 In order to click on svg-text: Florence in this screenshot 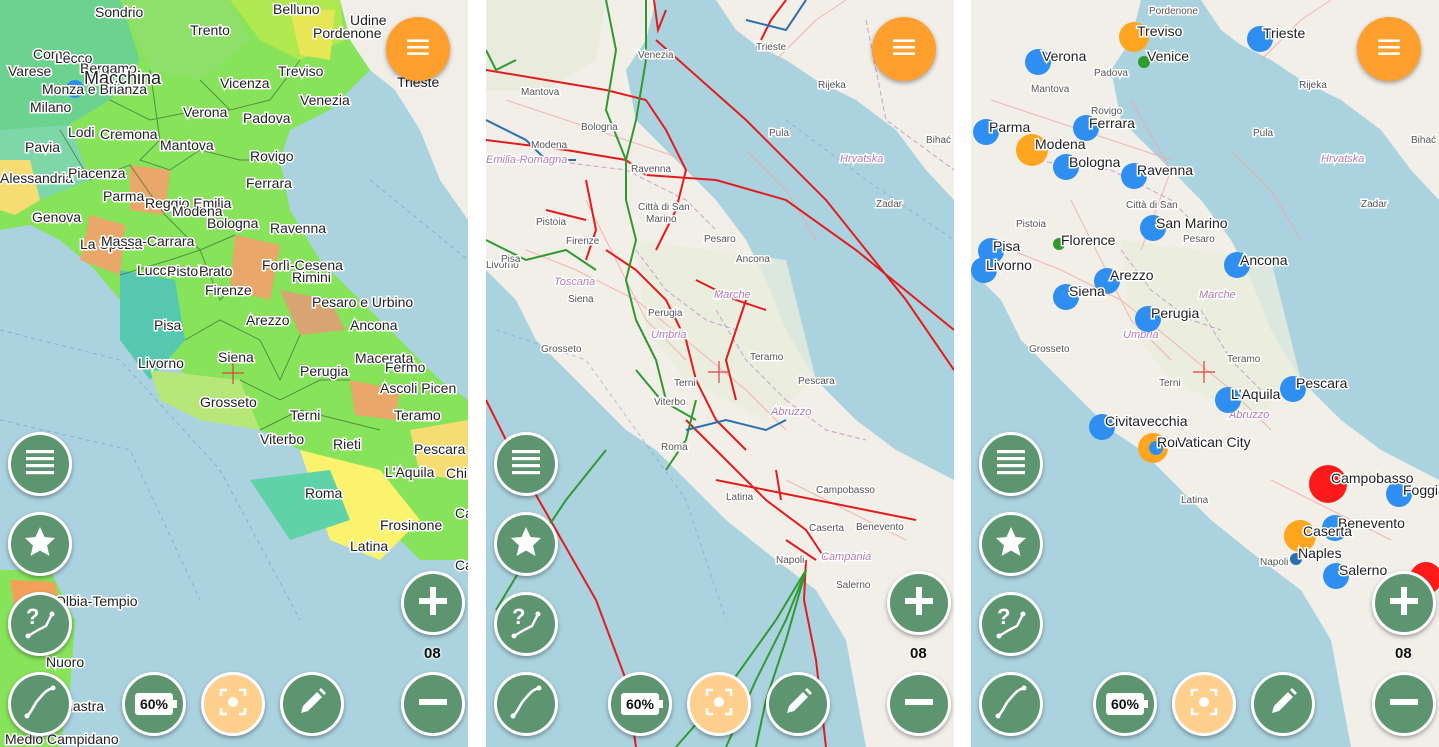, I will do `click(1088, 240)`.